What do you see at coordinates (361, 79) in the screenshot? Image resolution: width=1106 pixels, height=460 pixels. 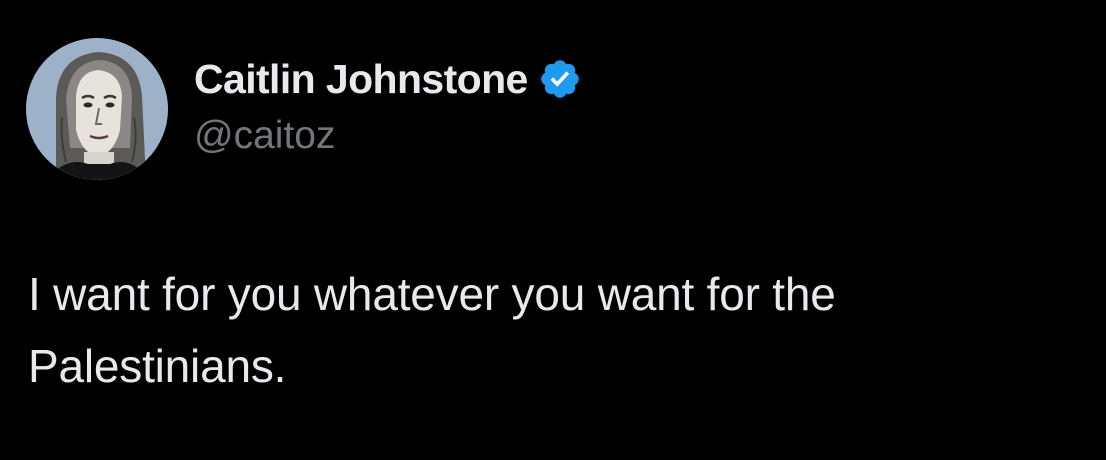 I see `author-display-name: Caitlin Johnstone` at bounding box center [361, 79].